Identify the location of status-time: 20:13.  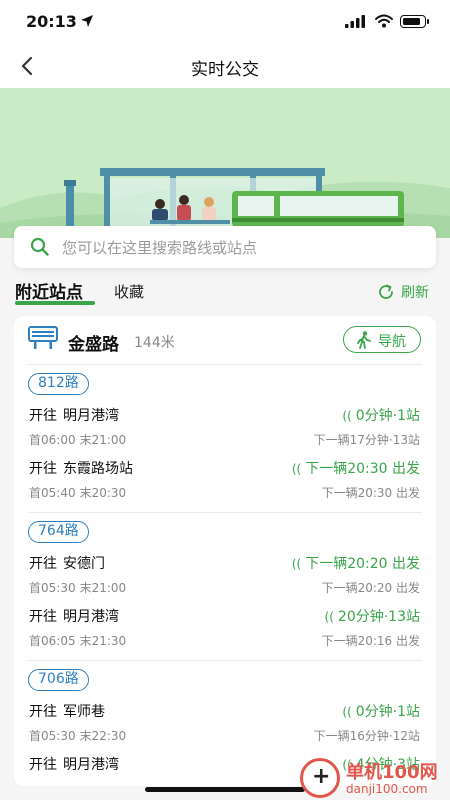
(51, 21).